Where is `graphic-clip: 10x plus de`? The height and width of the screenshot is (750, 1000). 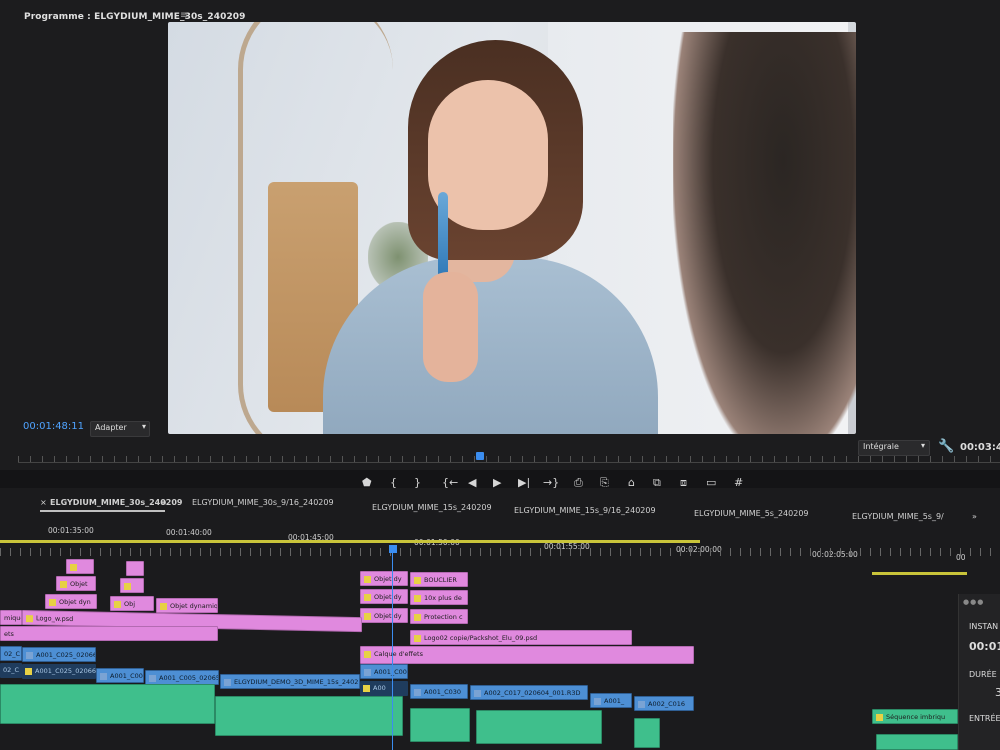
graphic-clip: 10x plus de is located at coordinates (439, 597).